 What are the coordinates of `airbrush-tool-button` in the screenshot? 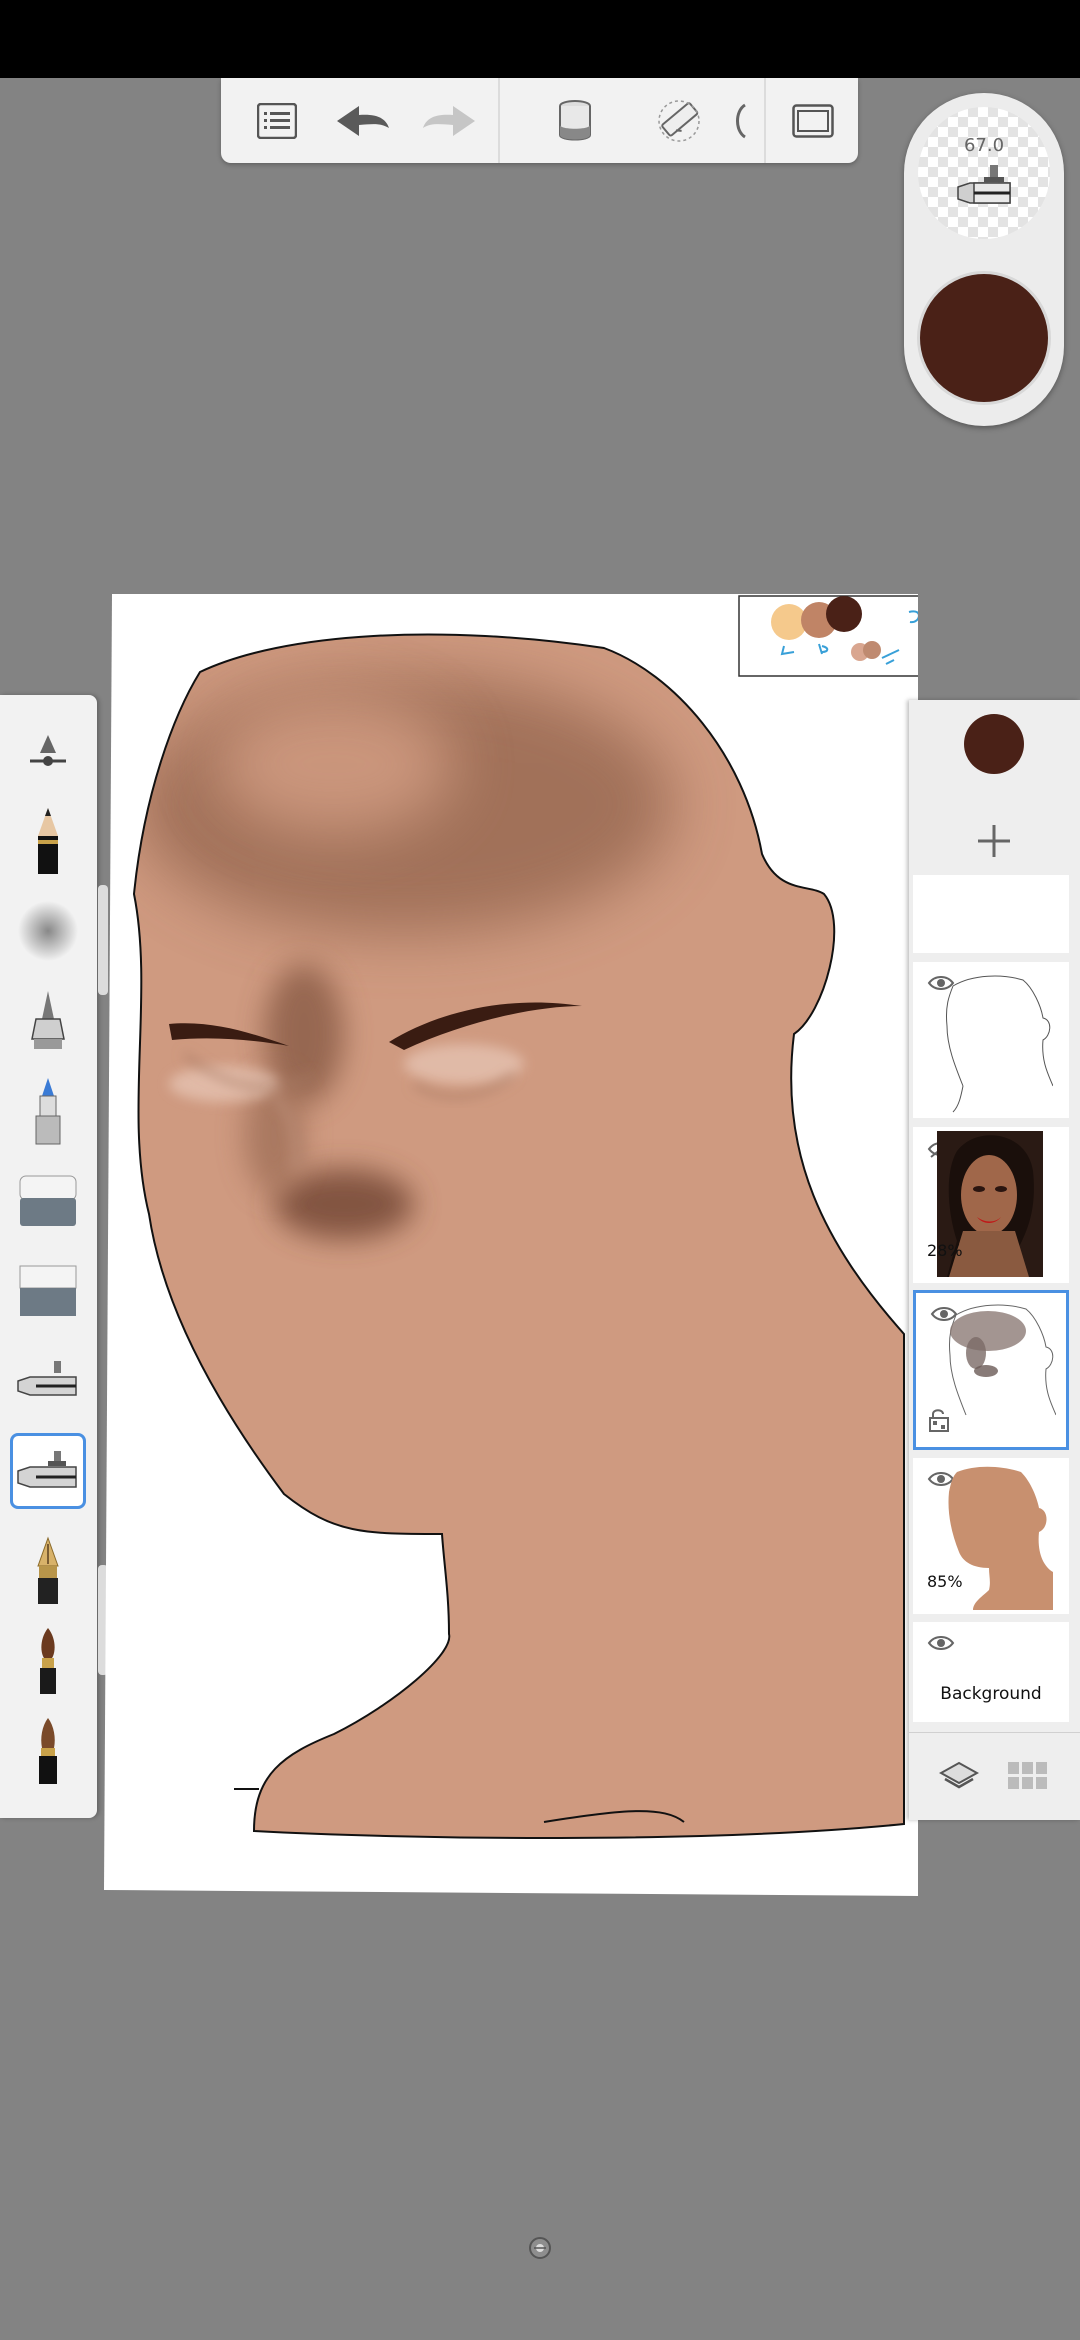 It's located at (48, 1021).